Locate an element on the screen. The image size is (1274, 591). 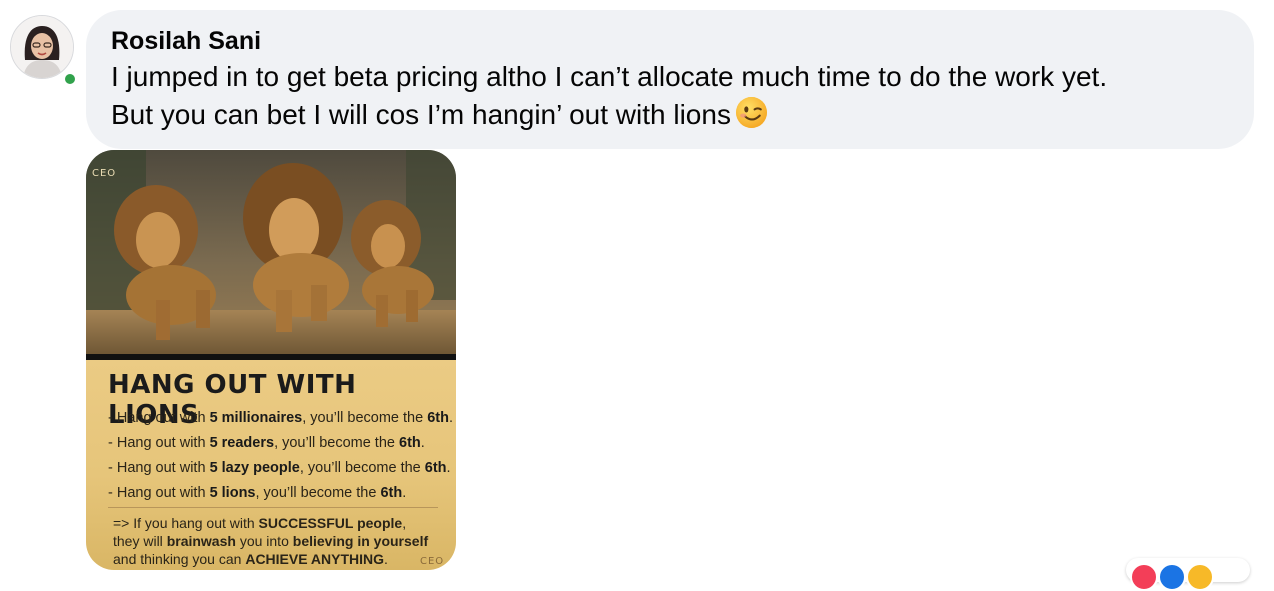
avatar is located at coordinates (42, 47).